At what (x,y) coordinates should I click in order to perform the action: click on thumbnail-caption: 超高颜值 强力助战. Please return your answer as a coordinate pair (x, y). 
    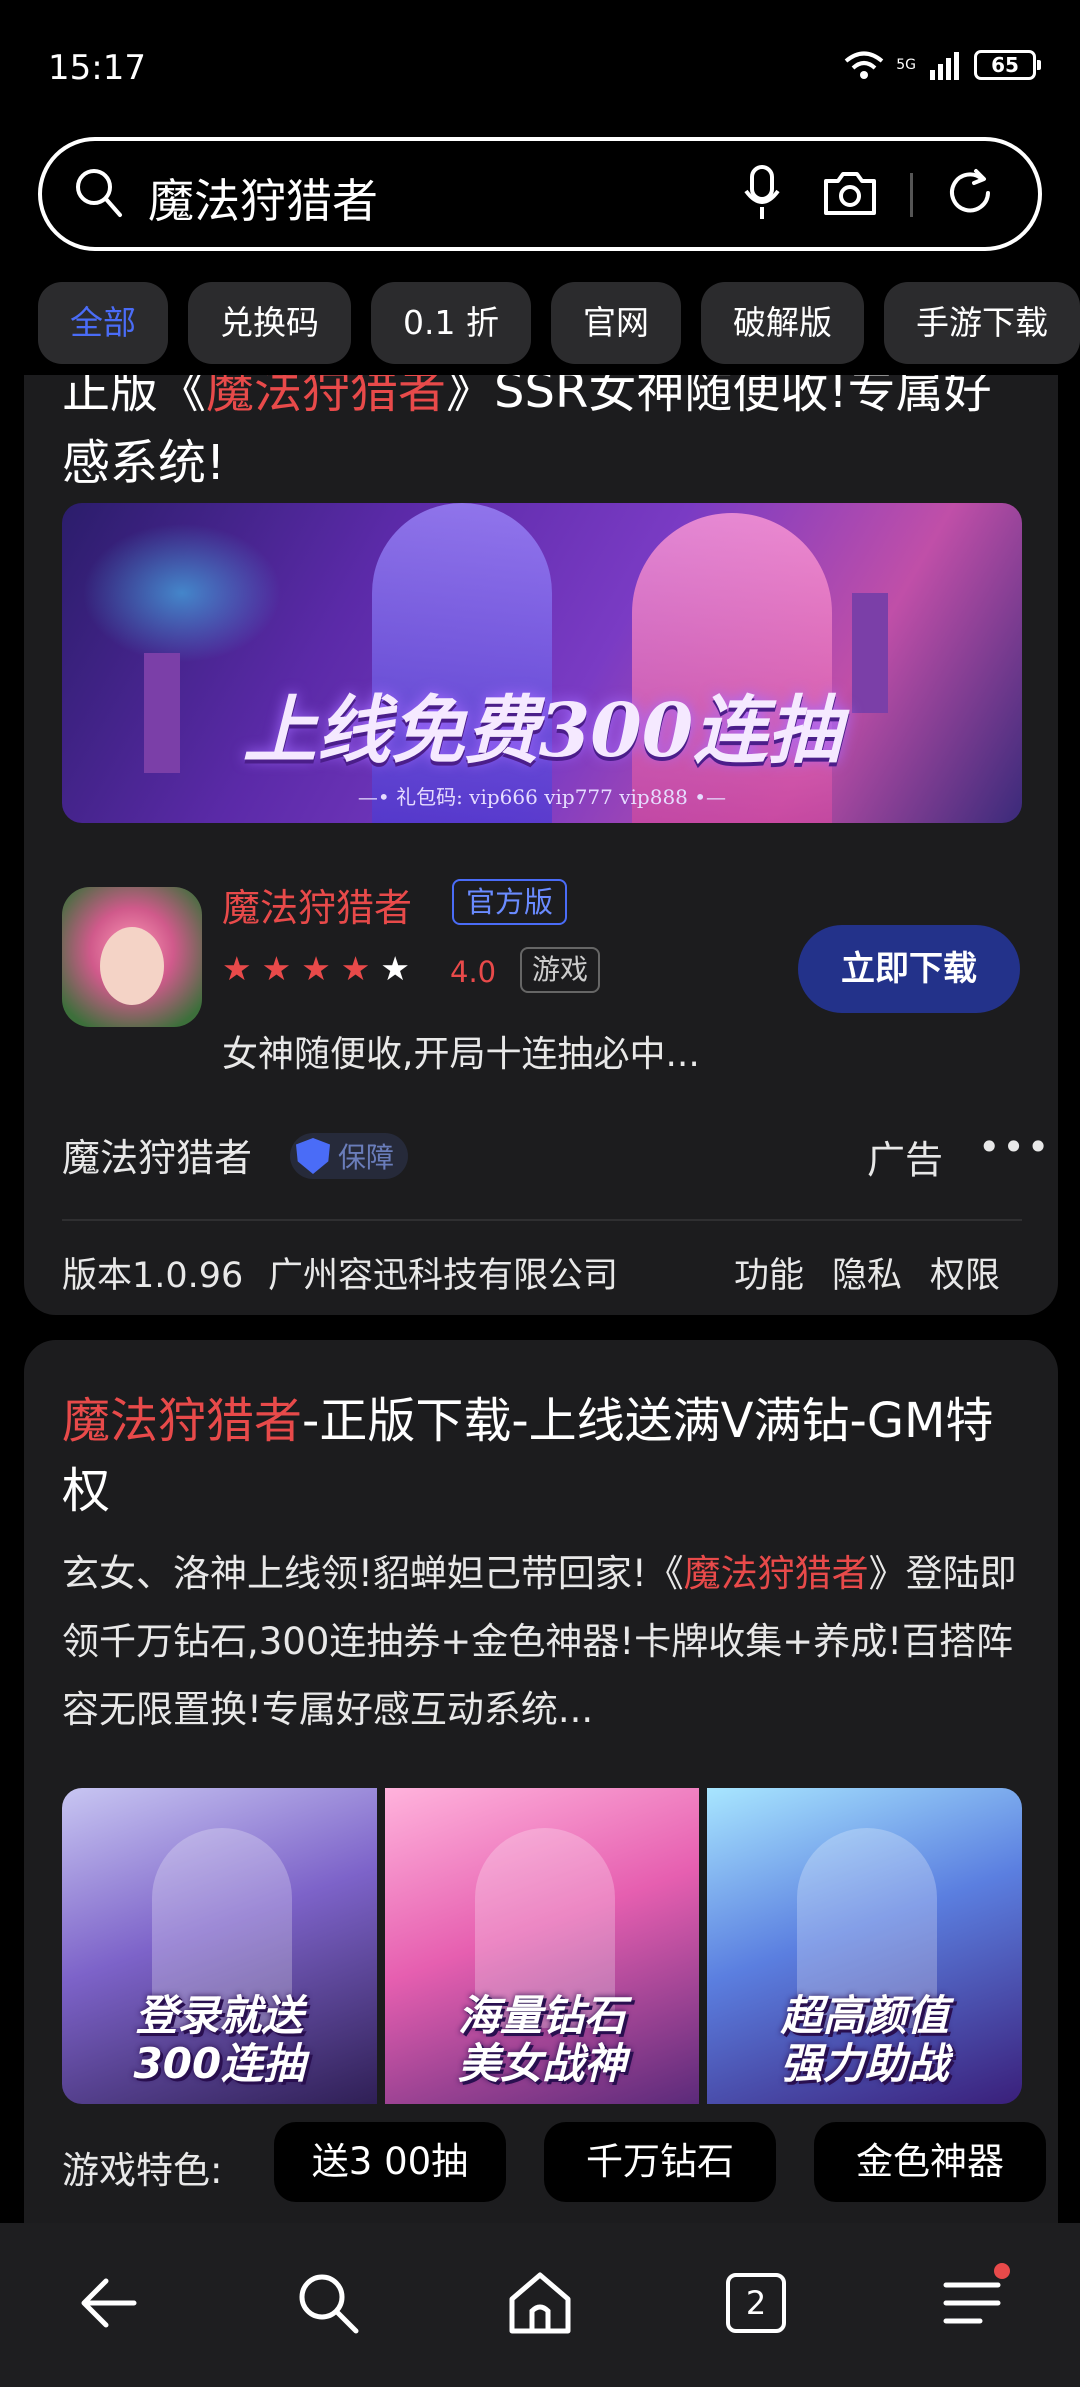
    Looking at the image, I should click on (864, 2040).